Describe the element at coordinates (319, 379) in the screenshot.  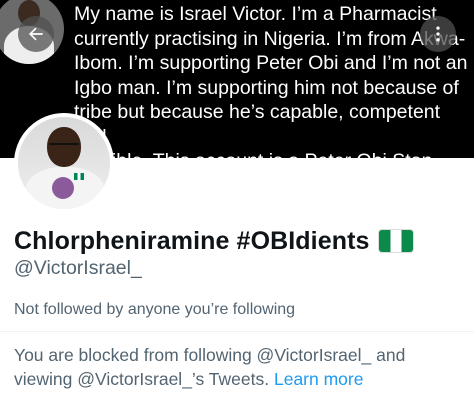
I see `learn-more-link: Learn more` at that location.